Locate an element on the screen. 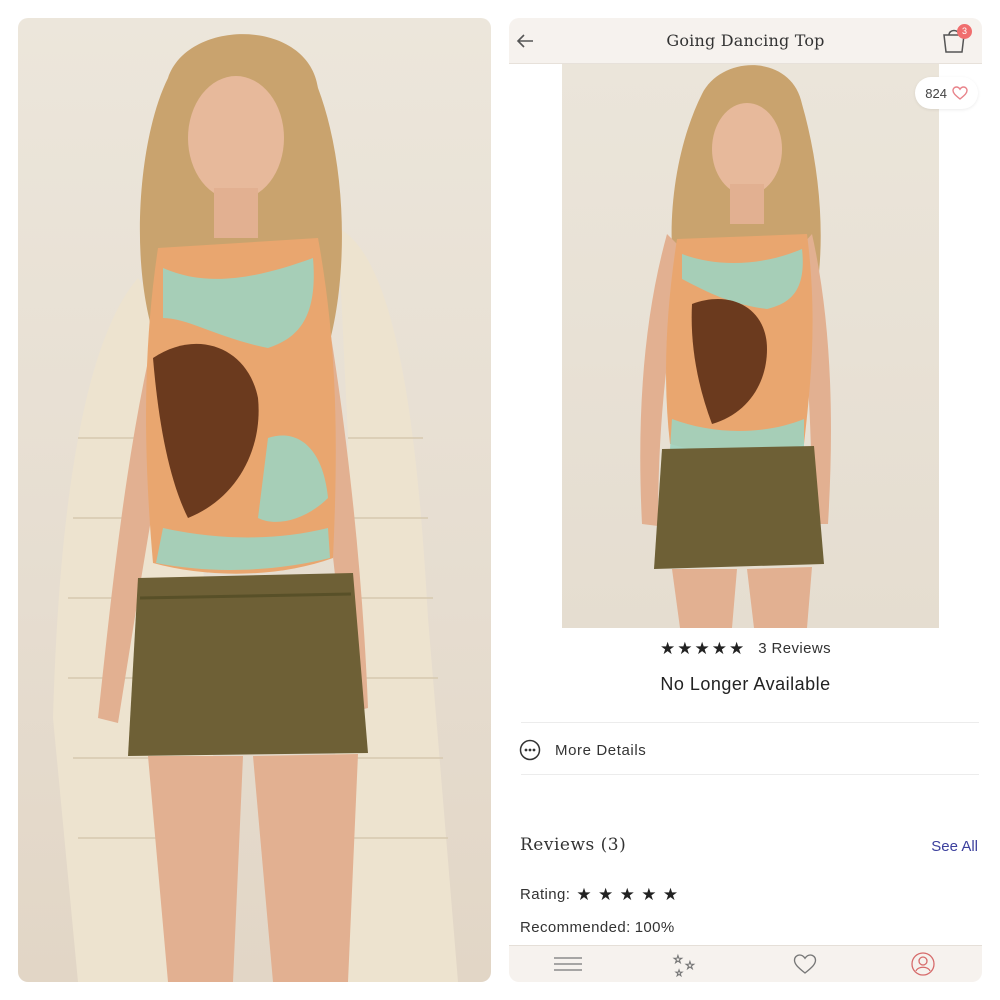  more-details-label: More Details is located at coordinates (601, 750).